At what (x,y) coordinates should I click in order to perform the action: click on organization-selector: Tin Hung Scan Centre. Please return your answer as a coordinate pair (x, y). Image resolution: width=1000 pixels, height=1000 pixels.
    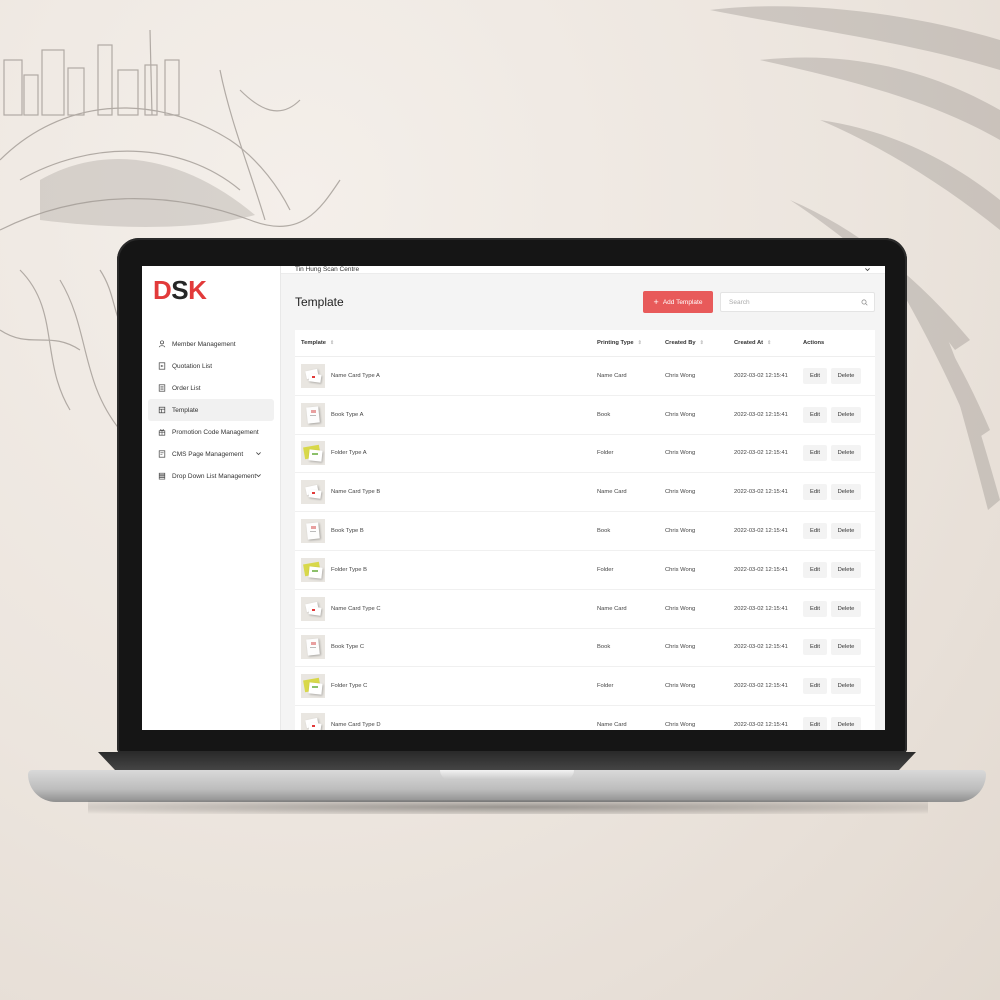
    Looking at the image, I should click on (327, 269).